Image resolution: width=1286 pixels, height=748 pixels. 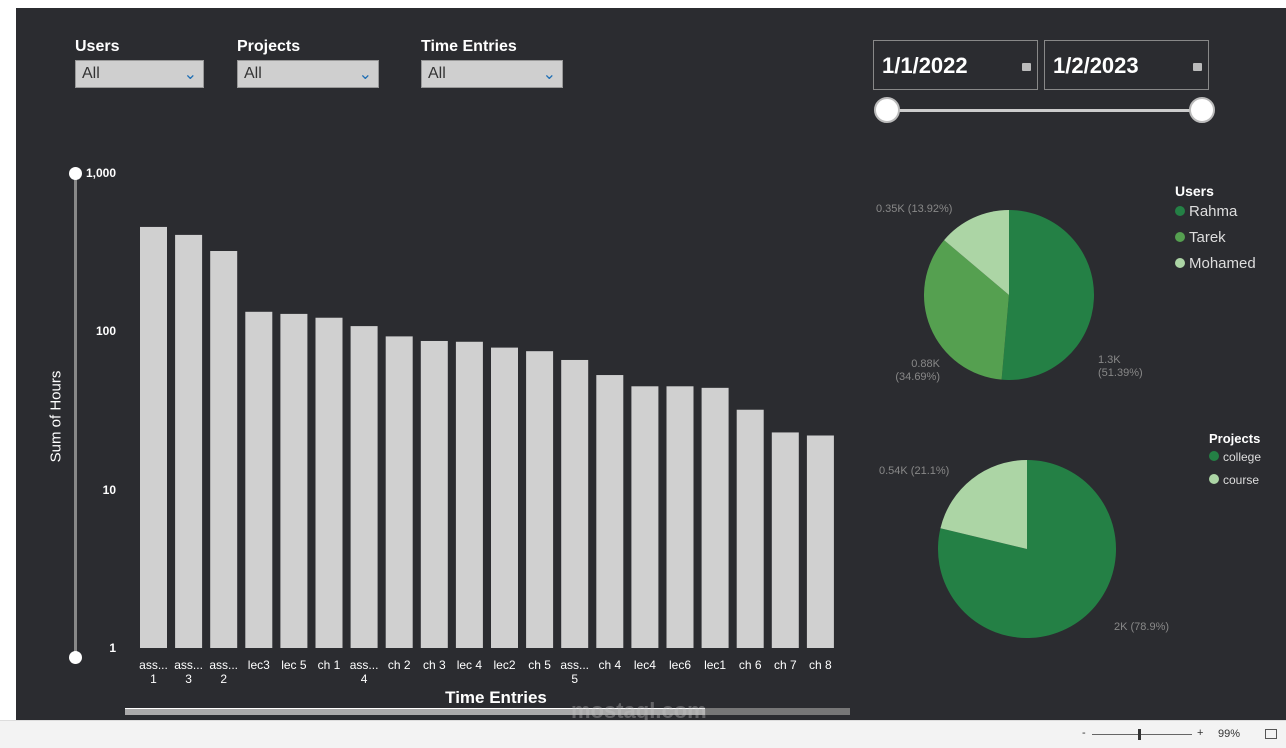 I want to click on zoom-out-button: -, so click(x=1084, y=733).